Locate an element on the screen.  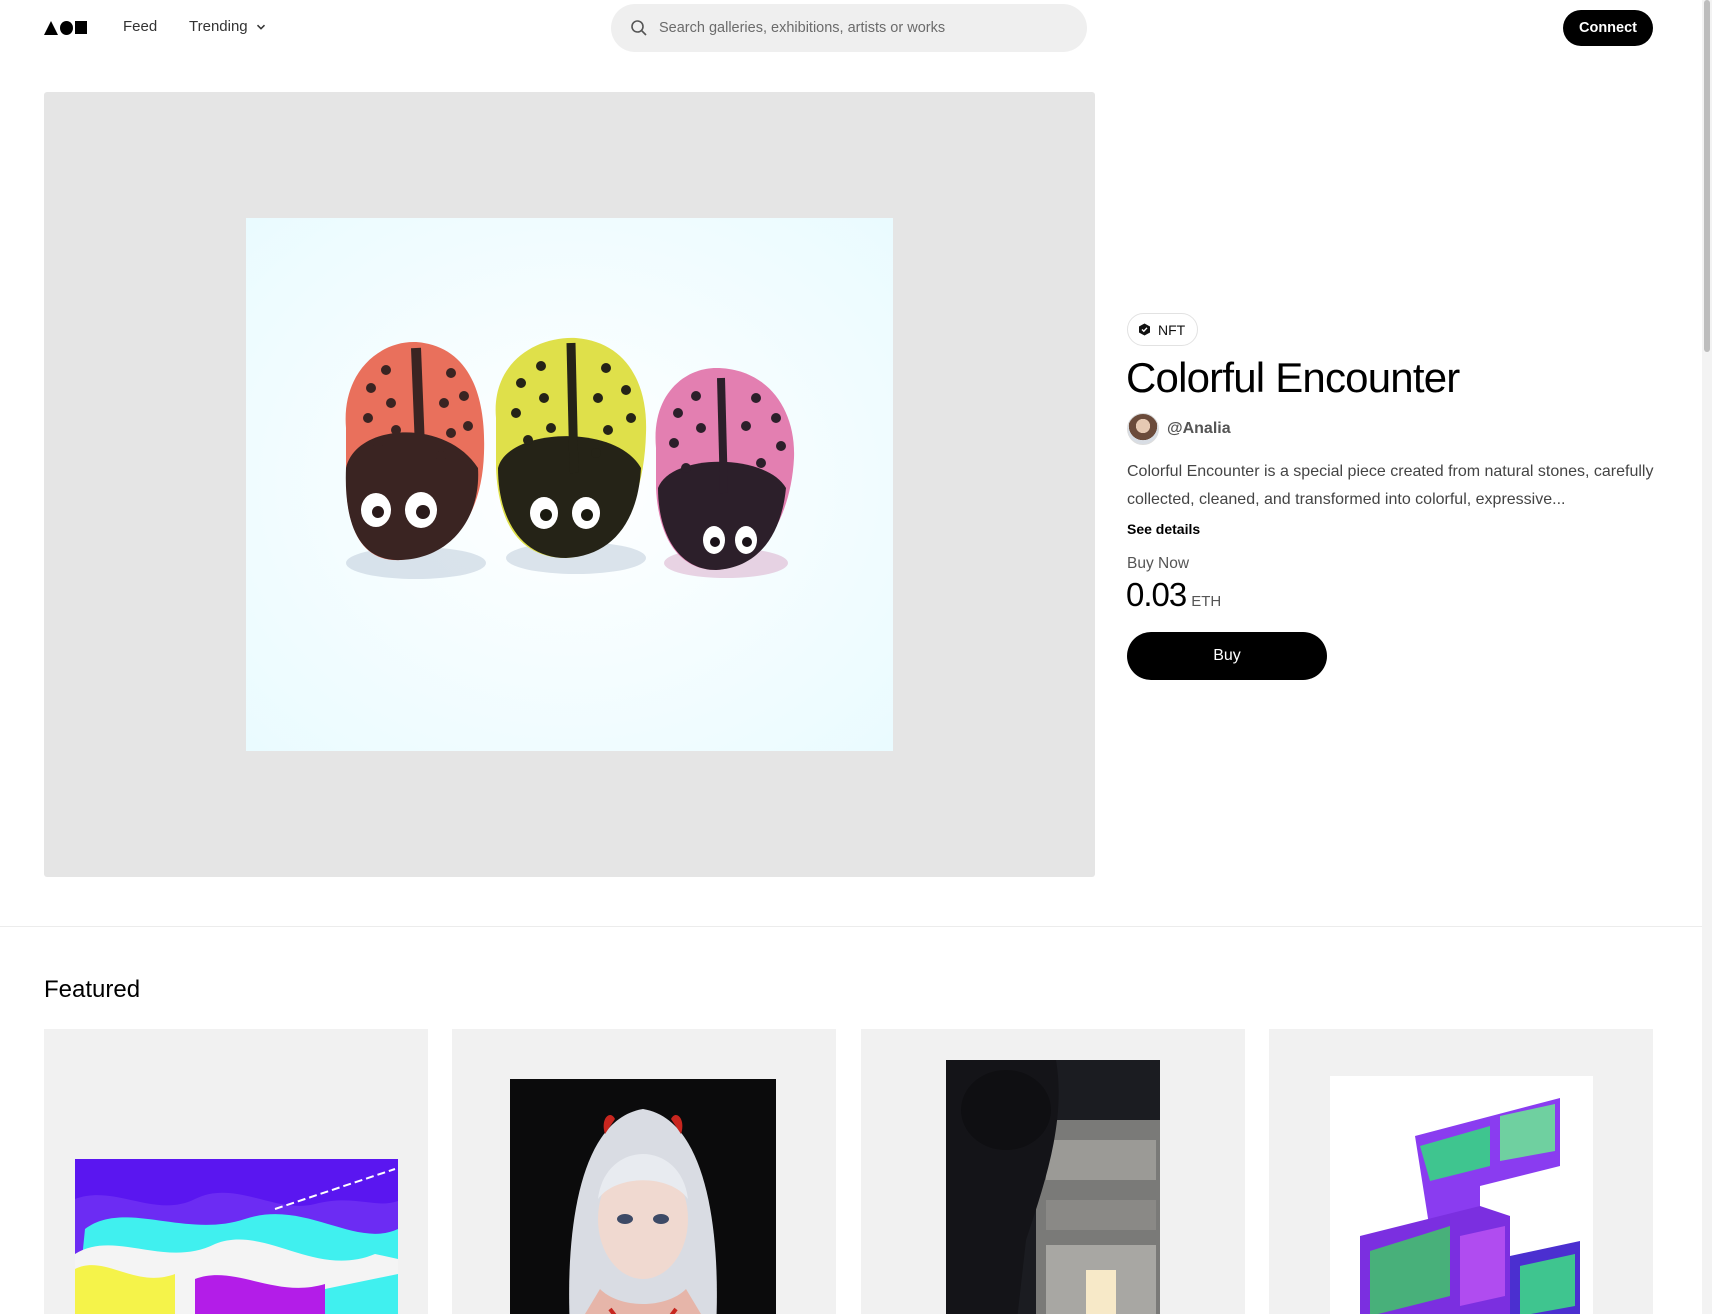
logo-triangle-icon is located at coordinates (51, 27).